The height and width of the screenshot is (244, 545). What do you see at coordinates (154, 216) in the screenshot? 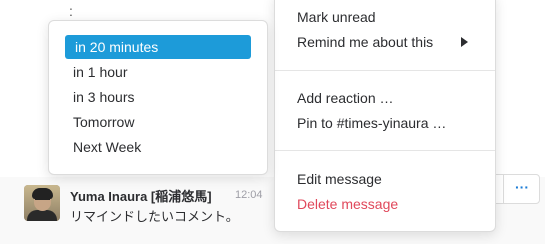
I see `message-text: リマインドしたいコメント。` at bounding box center [154, 216].